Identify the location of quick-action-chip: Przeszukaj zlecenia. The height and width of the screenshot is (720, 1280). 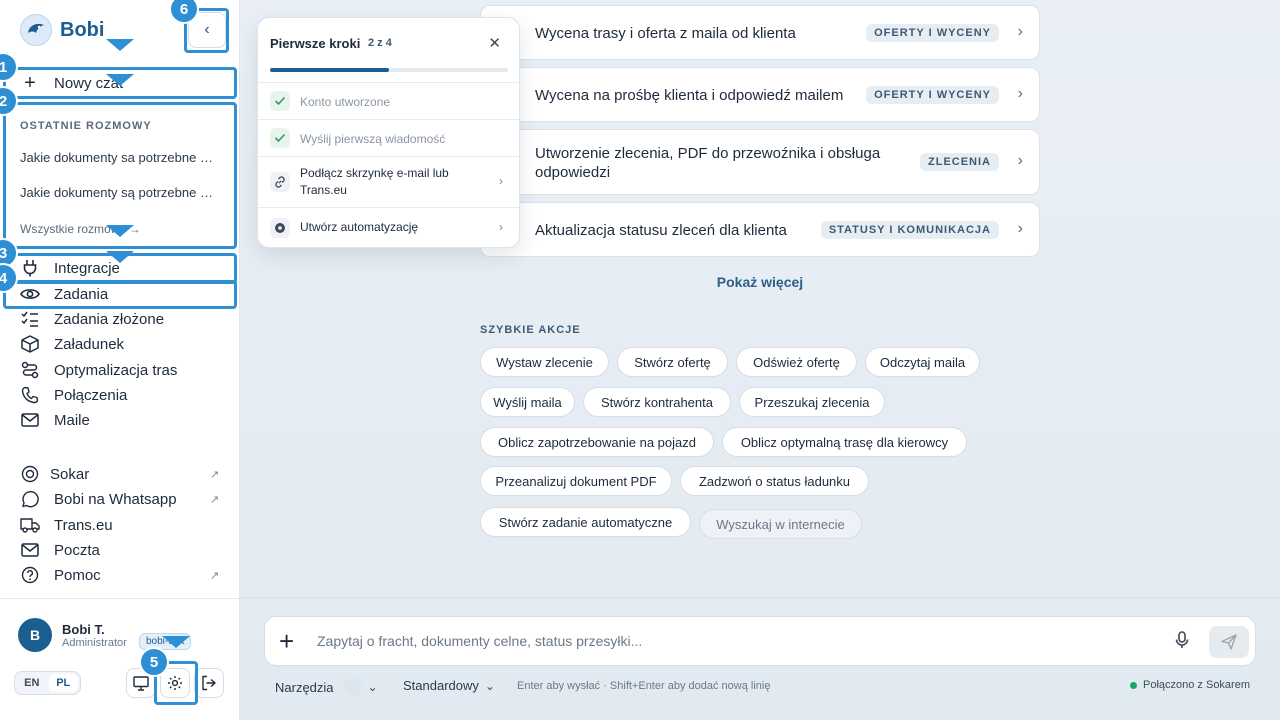
(812, 402).